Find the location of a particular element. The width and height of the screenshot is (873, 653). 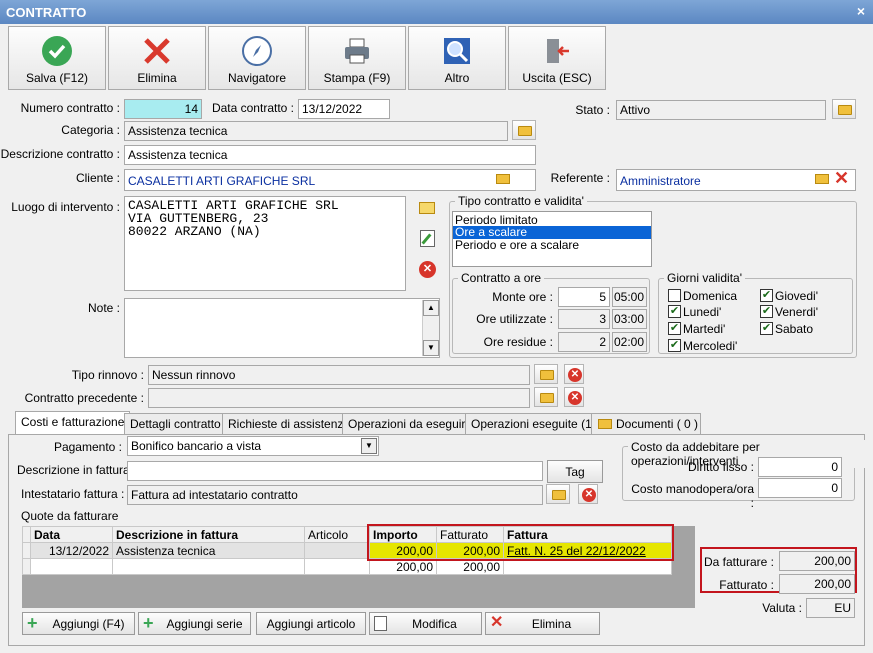

tab-operazioni-eseguite: Operazioni eseguite (1) is located at coordinates (533, 423).